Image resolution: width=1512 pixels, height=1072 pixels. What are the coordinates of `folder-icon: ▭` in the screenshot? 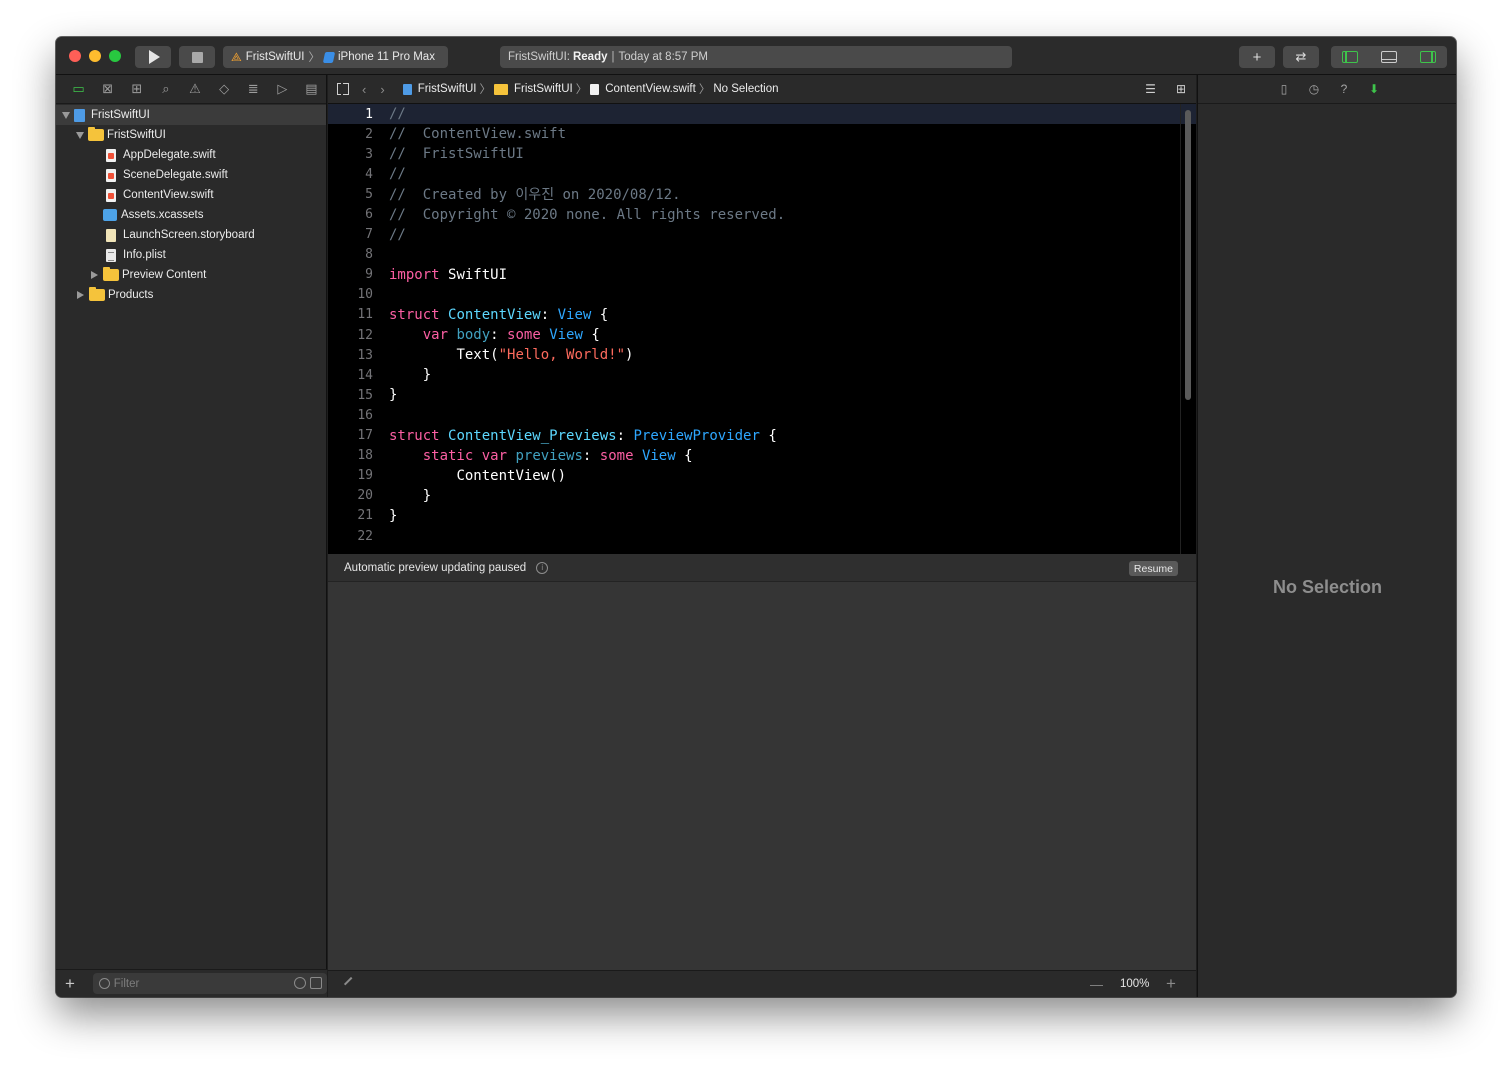 It's located at (78, 89).